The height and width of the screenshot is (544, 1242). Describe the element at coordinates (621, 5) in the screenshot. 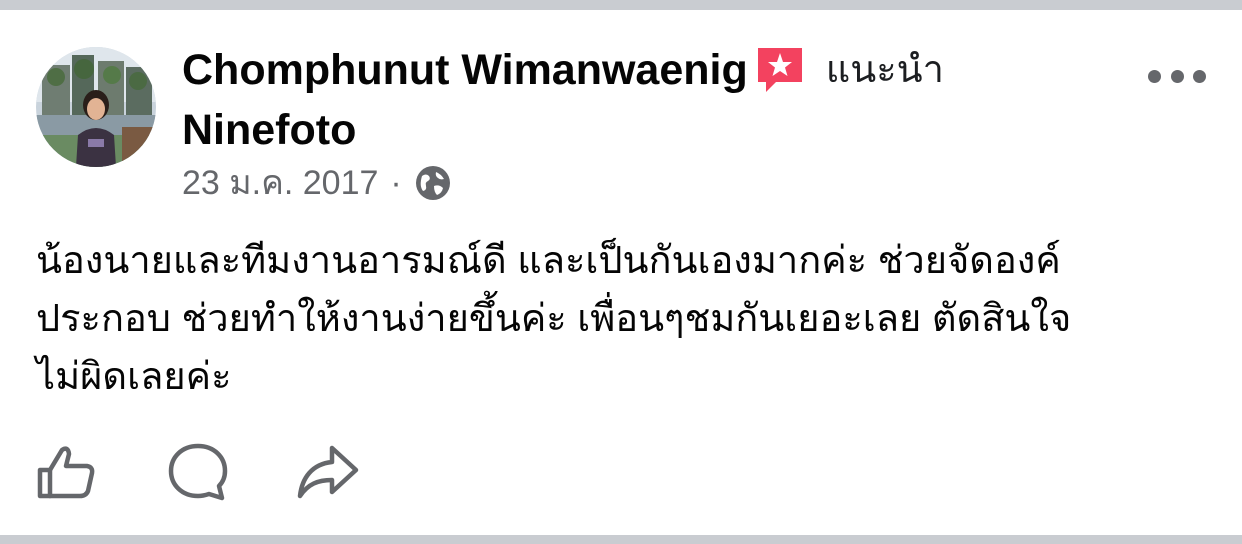

I see `top-divider` at that location.